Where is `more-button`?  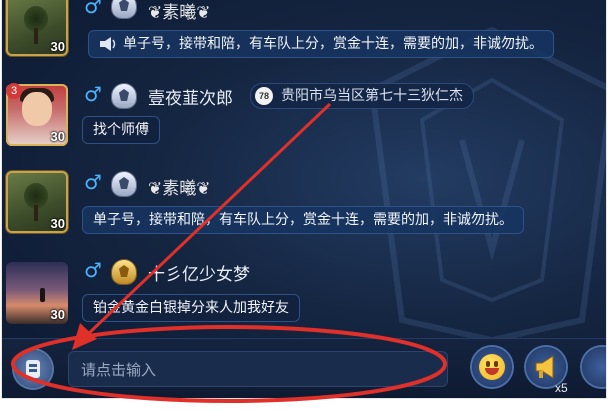 more-button is located at coordinates (594, 367).